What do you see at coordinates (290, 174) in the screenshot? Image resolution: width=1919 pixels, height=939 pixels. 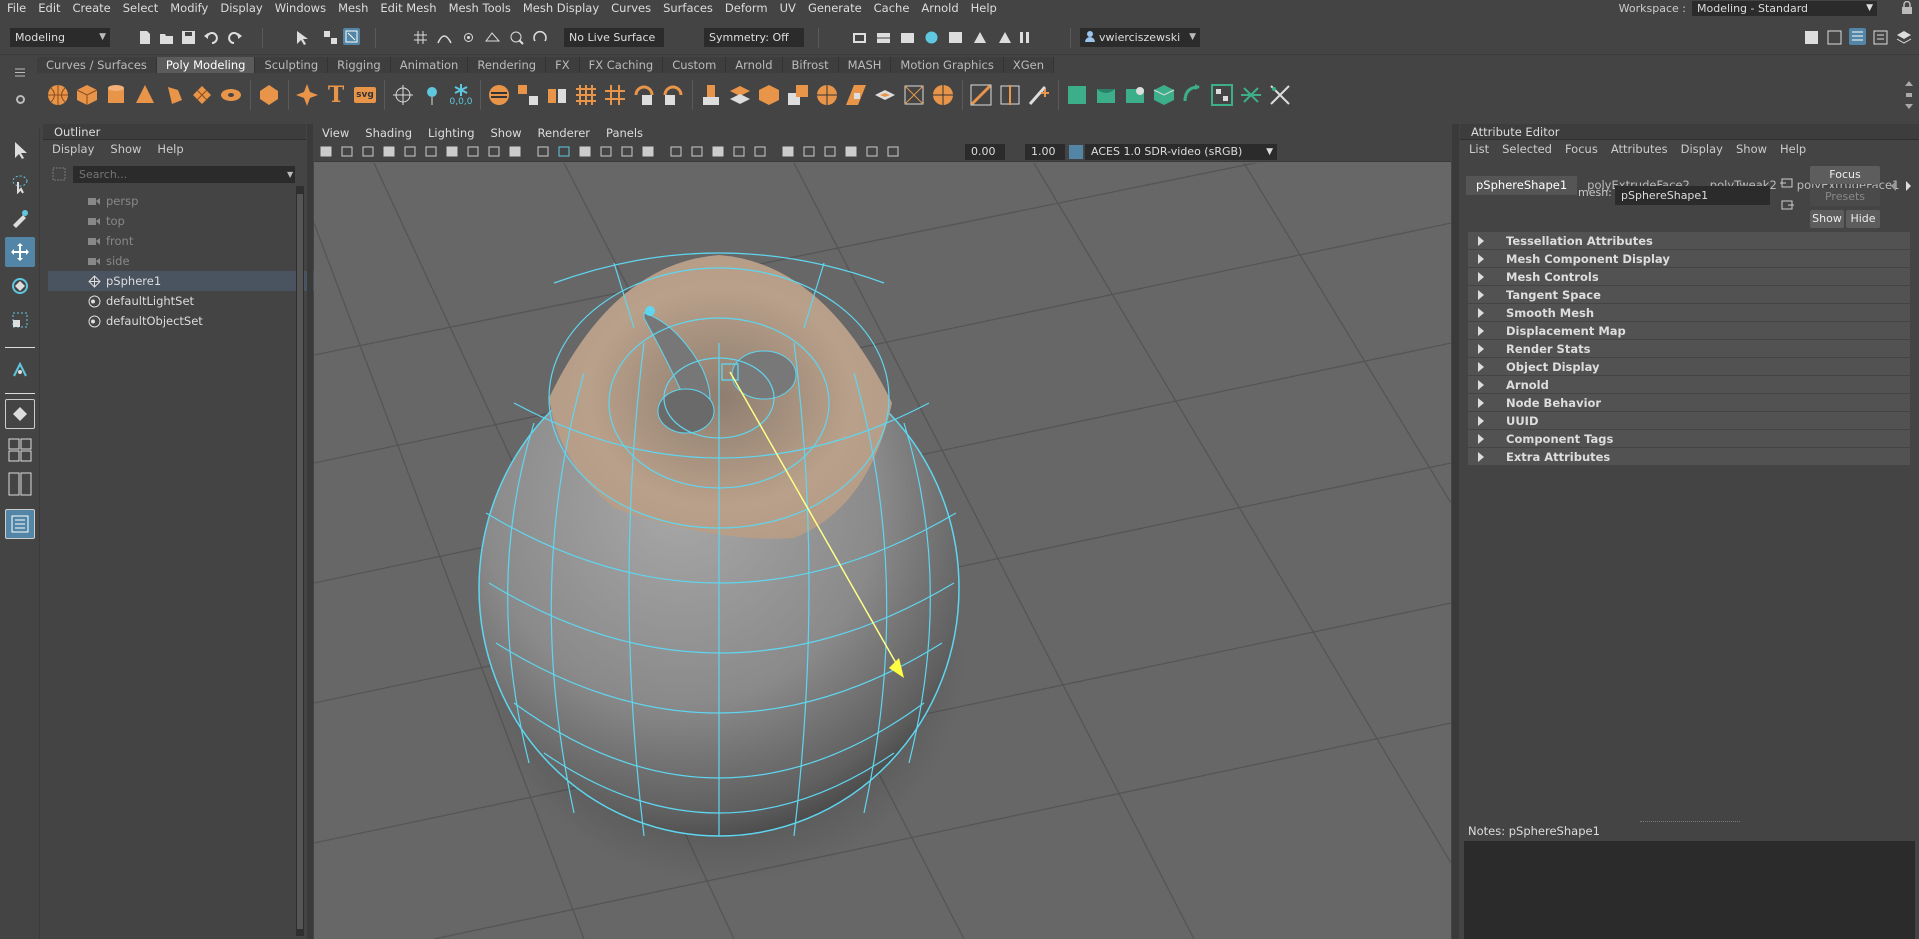 I see `chevron-down-icon: ▼` at bounding box center [290, 174].